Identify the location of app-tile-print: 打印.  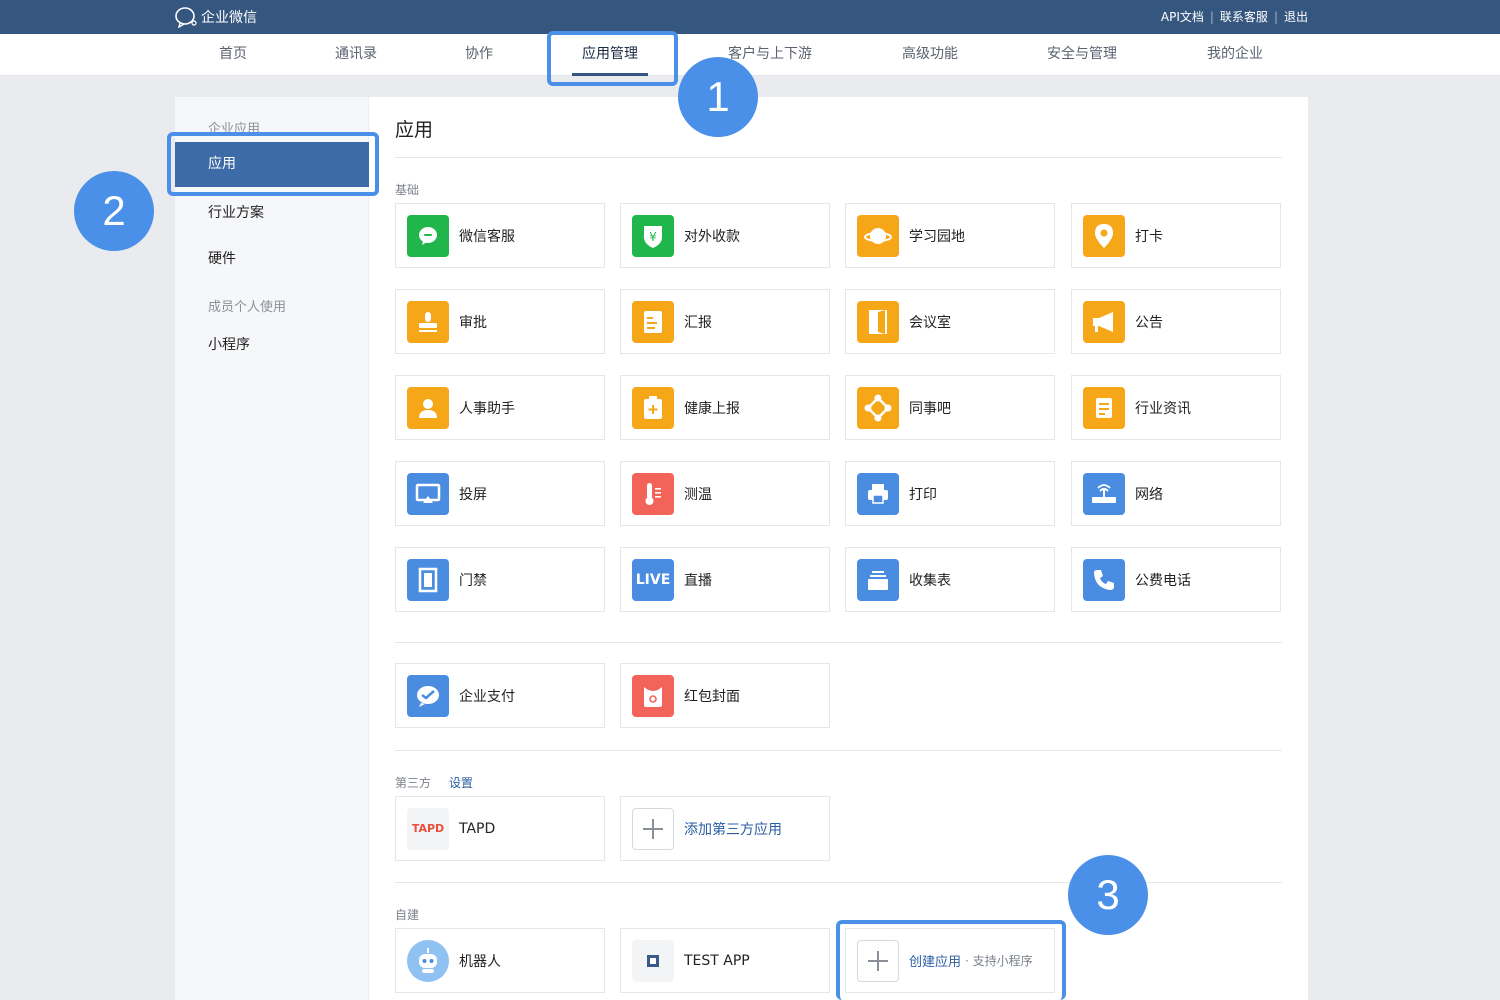
(950, 493).